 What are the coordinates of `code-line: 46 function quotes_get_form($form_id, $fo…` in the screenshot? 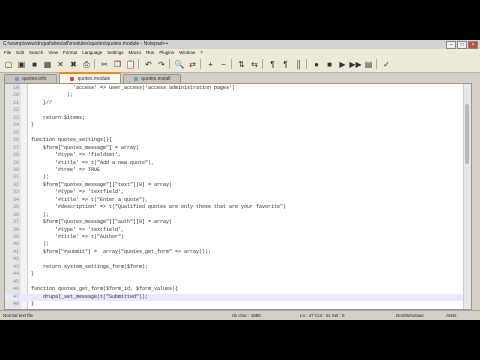 It's located at (235, 289).